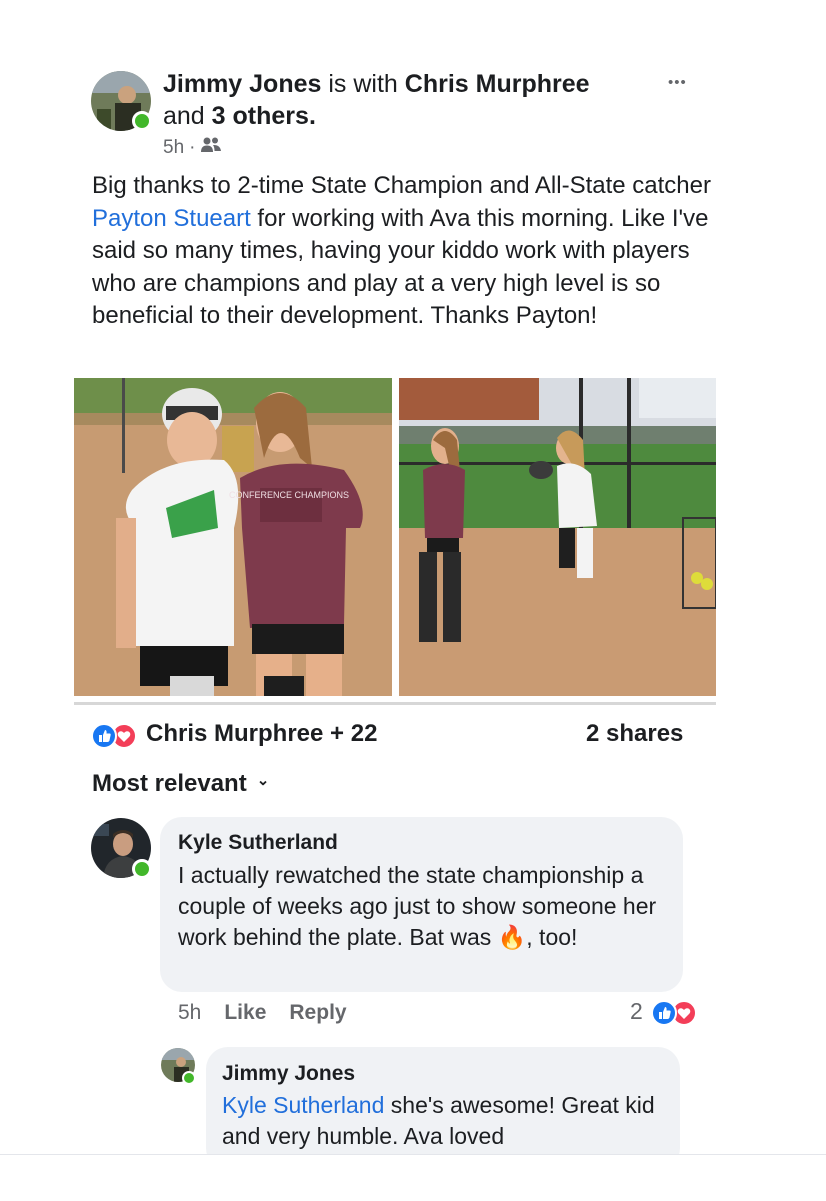 Image resolution: width=826 pixels, height=1201 pixels. Describe the element at coordinates (260, 116) in the screenshot. I see `others-link: 3 others` at that location.